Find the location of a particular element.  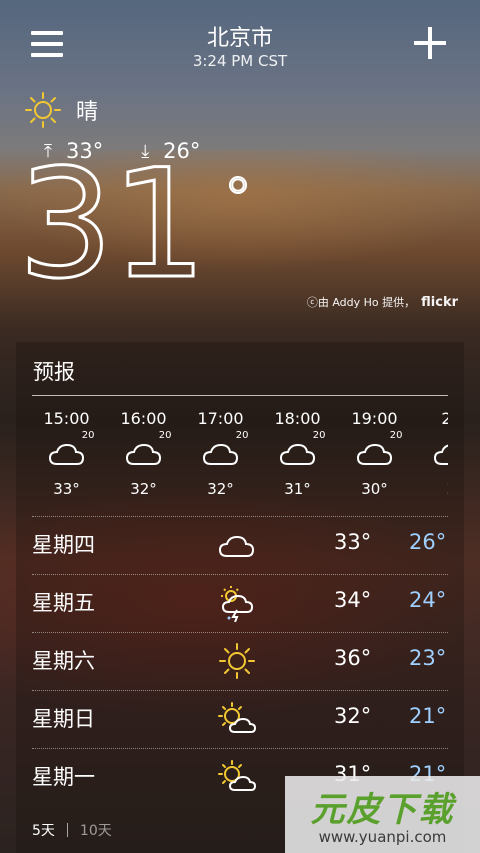

cloud-icon is located at coordinates (237, 545).